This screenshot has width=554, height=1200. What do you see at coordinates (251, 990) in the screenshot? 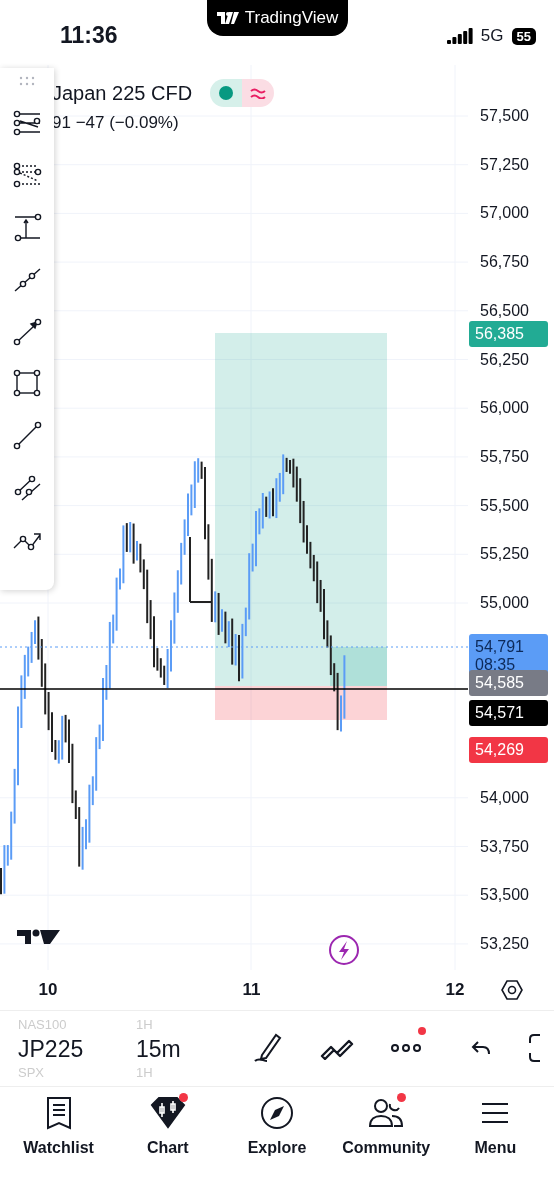
I see `date-tick: 11` at bounding box center [251, 990].